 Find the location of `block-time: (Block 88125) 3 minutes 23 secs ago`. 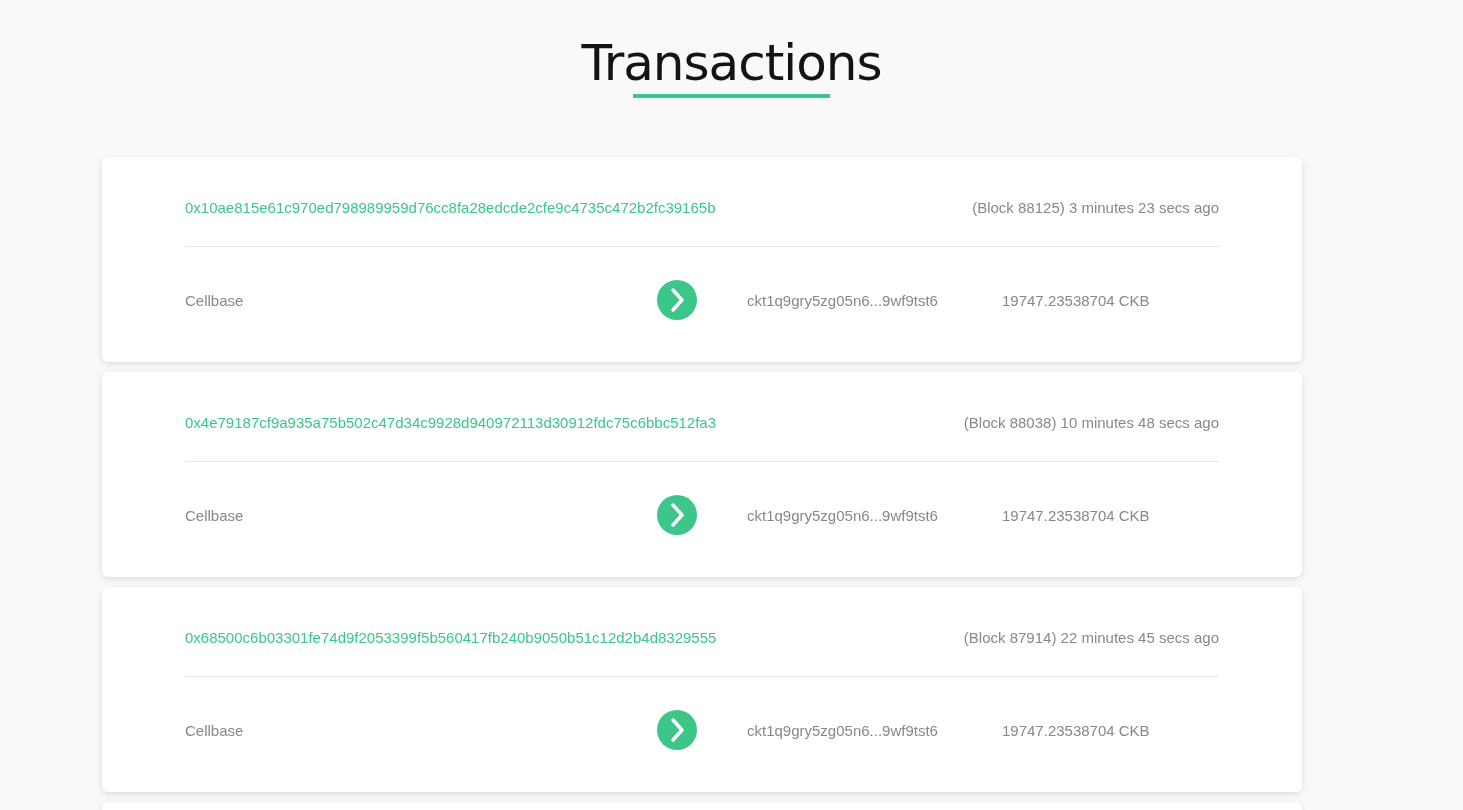

block-time: (Block 88125) 3 minutes 23 secs ago is located at coordinates (1095, 207).